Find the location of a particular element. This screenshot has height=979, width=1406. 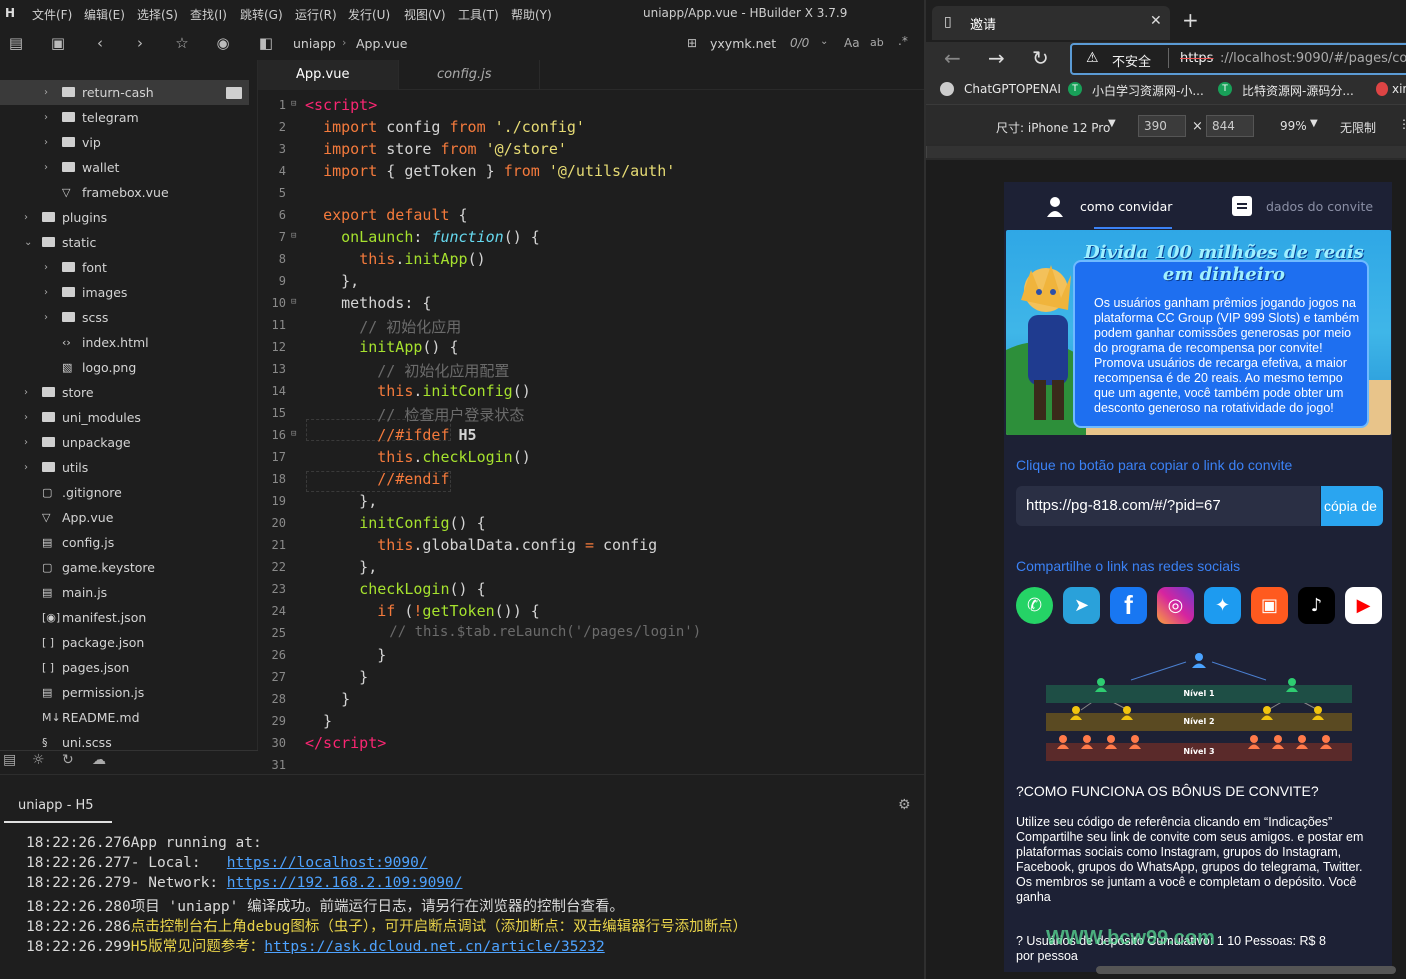

sidebar-item-app-vue: ▽ App.vue is located at coordinates (124, 517).